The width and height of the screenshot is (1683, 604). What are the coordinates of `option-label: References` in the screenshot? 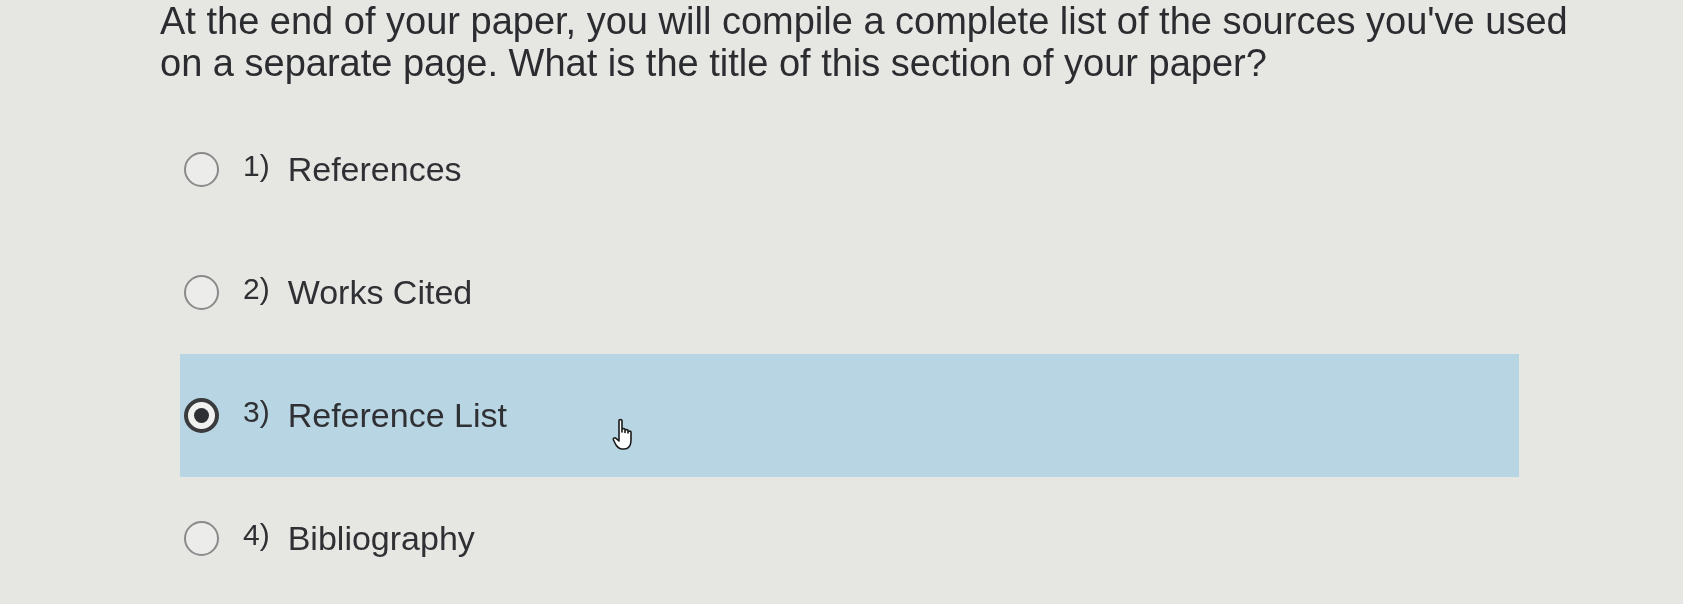 It's located at (374, 169).